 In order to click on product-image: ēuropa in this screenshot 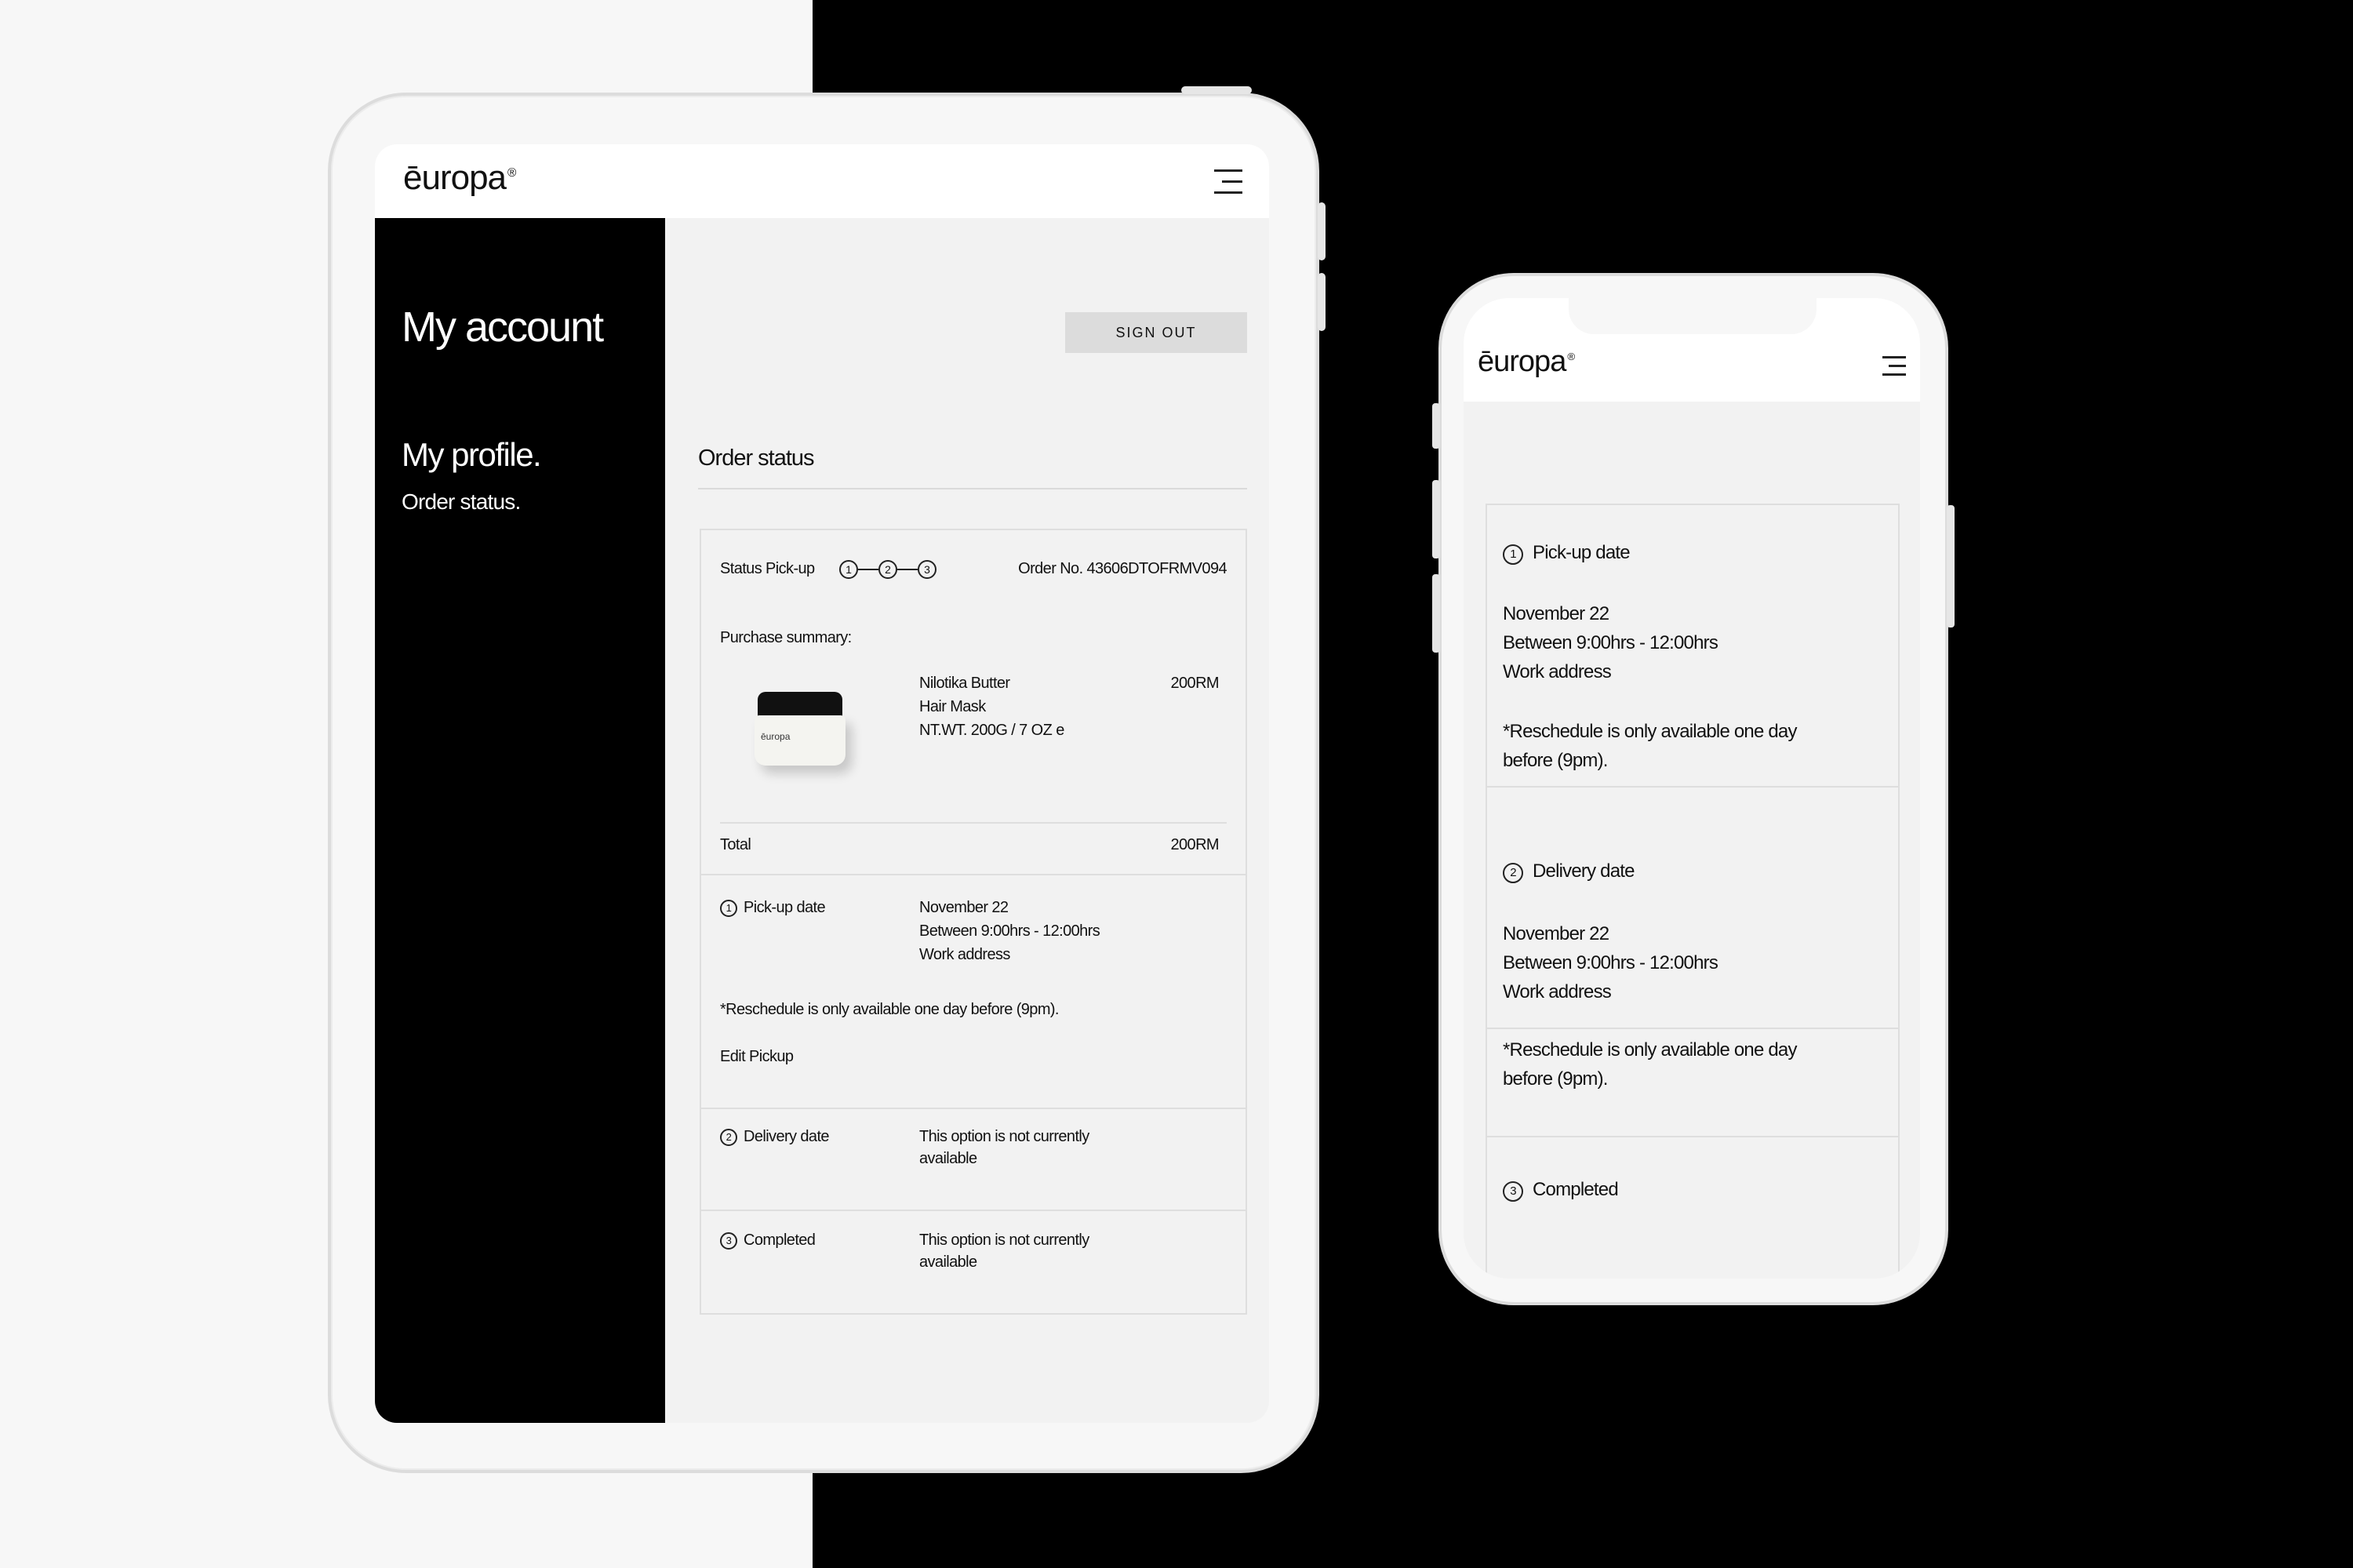, I will do `click(801, 731)`.